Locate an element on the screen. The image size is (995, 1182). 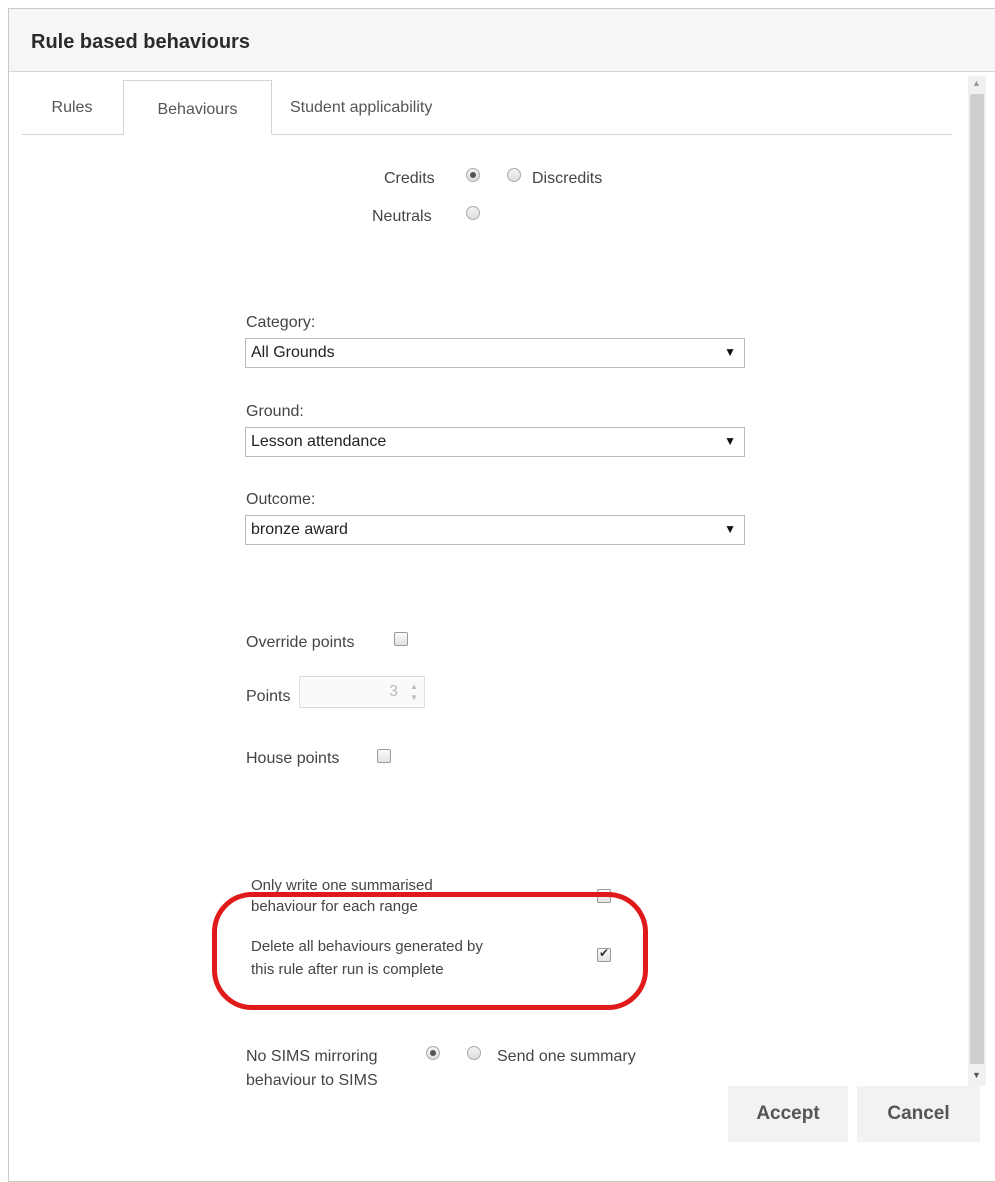
neutrals-radio is located at coordinates (473, 213).